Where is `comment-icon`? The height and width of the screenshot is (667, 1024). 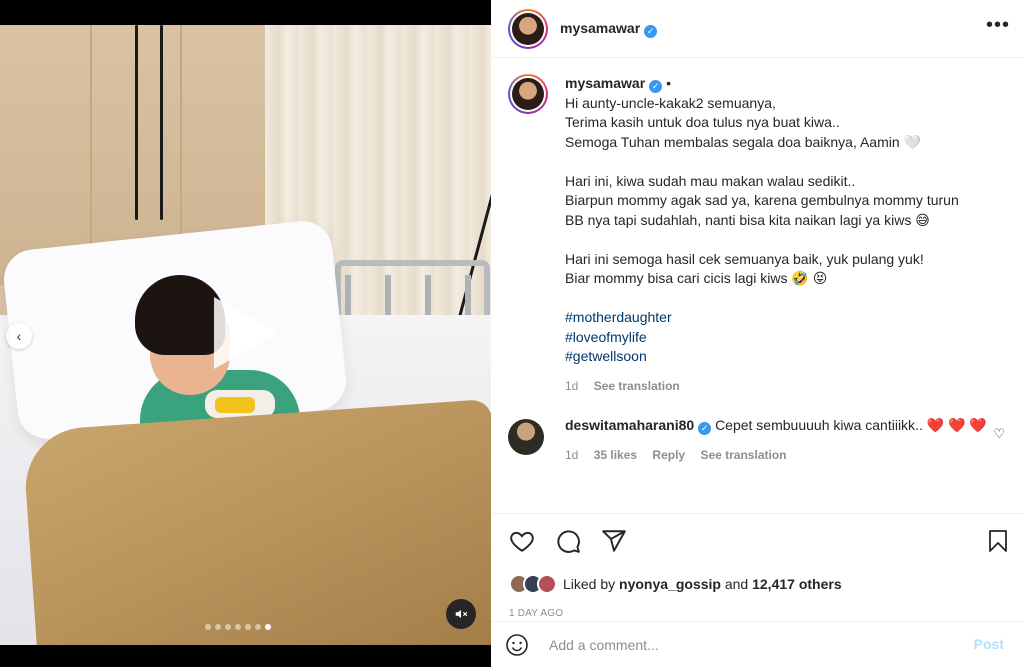
comment-icon is located at coordinates (568, 541).